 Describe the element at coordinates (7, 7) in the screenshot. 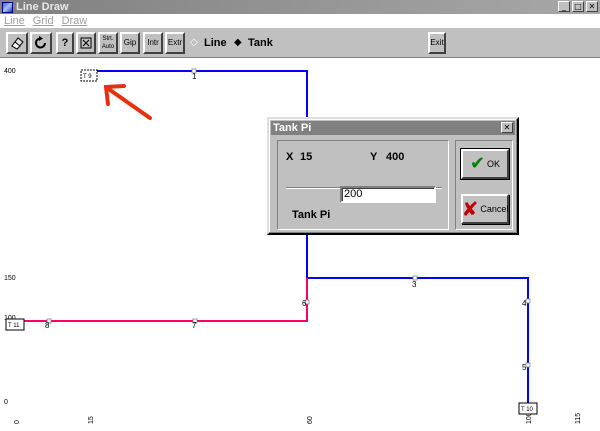

I see `app-icon` at that location.